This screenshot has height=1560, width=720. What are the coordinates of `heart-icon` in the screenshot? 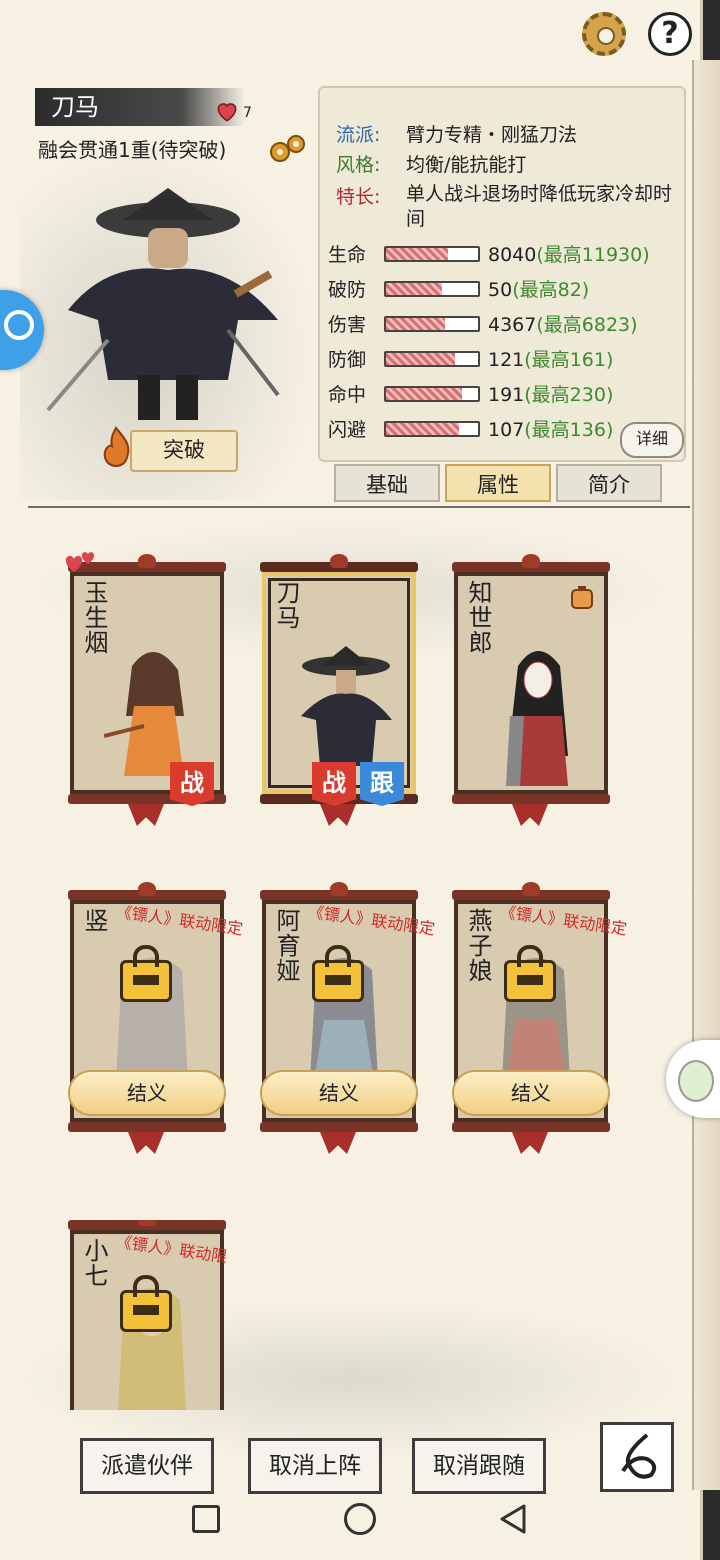 It's located at (227, 112).